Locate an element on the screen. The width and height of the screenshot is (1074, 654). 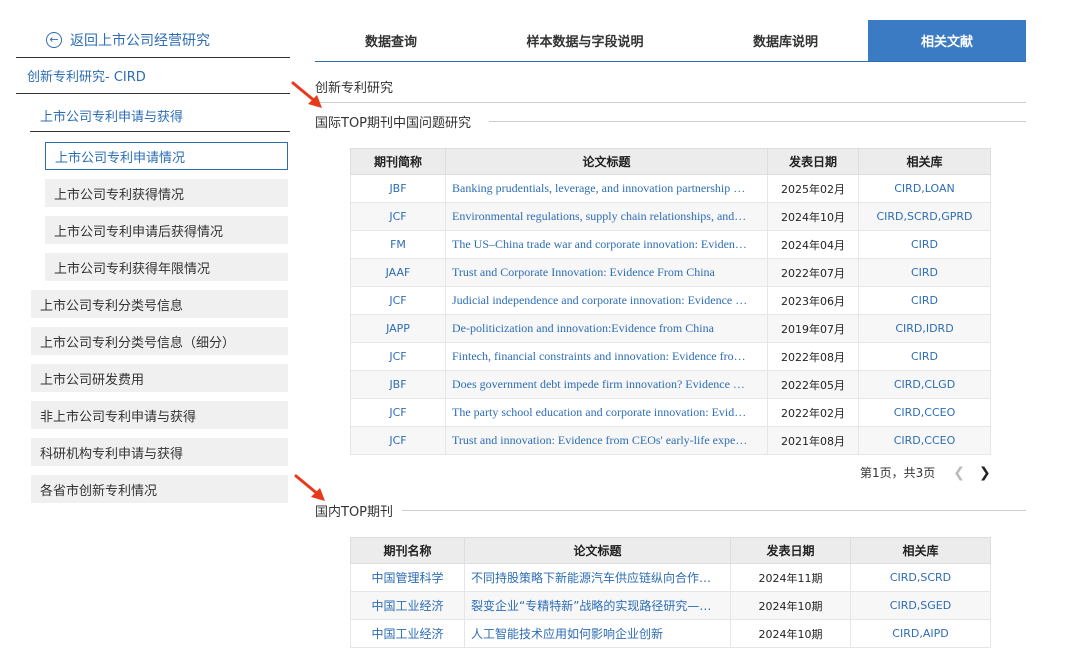
col-header-database: 相关库 is located at coordinates (924, 161).